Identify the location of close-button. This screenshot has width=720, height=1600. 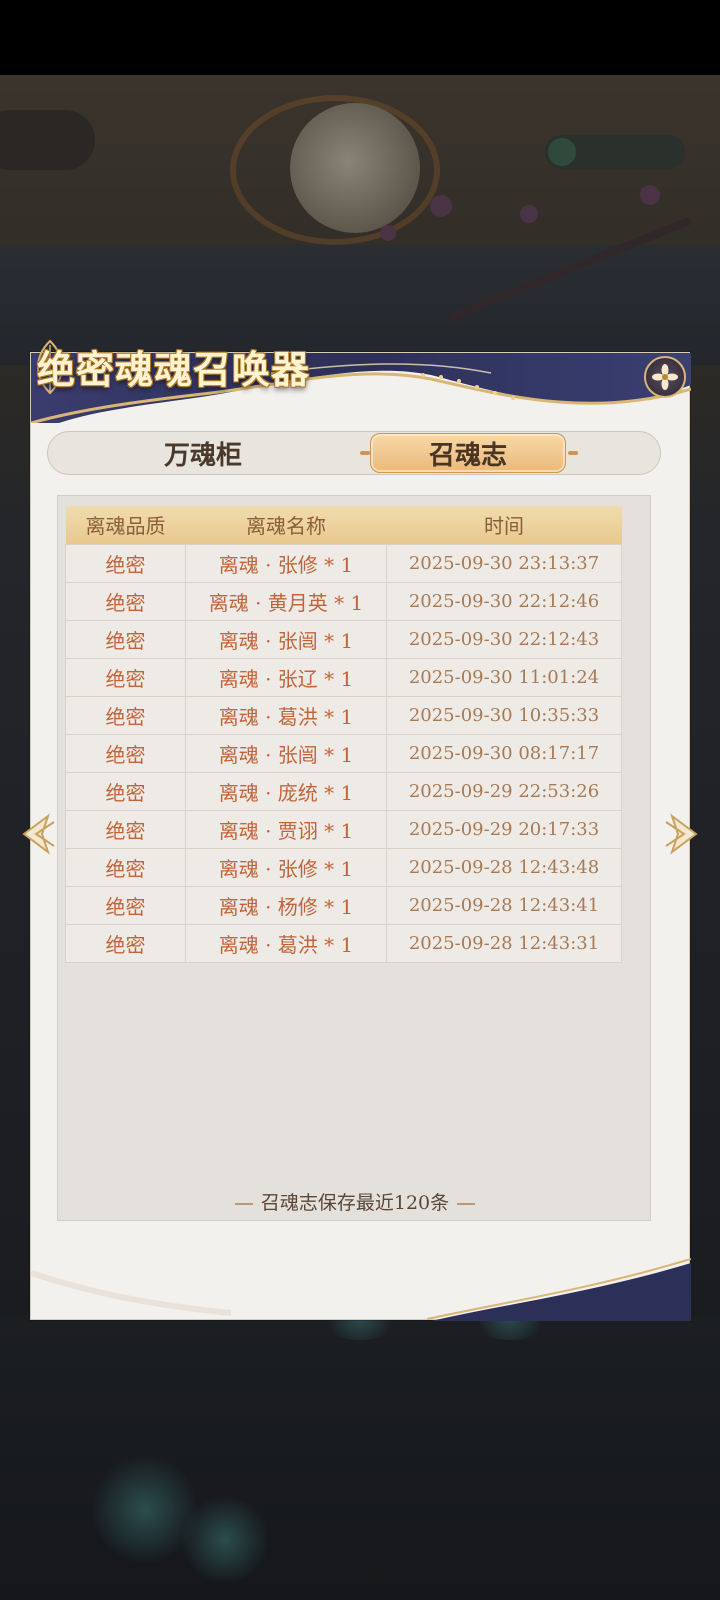
(665, 377).